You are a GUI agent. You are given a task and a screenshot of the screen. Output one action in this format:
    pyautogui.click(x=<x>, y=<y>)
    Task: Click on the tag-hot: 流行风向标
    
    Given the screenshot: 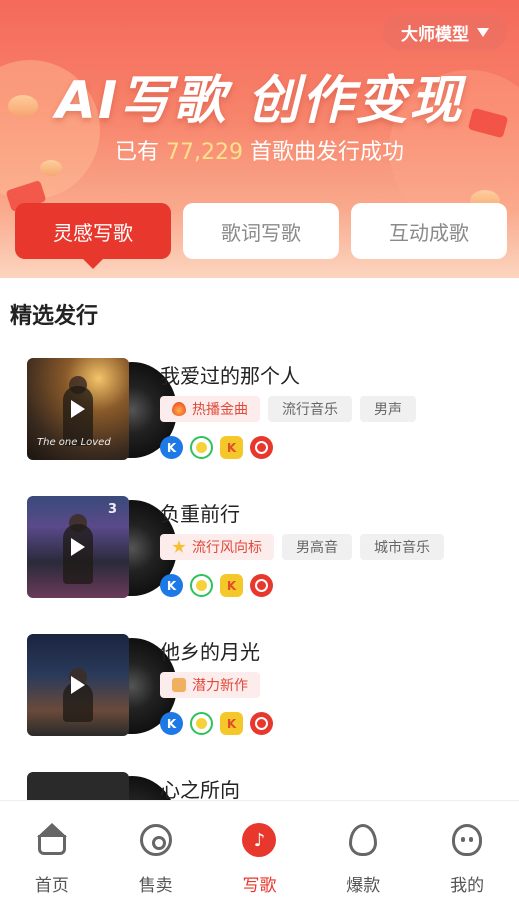 What is the action you would take?
    pyautogui.click(x=217, y=547)
    